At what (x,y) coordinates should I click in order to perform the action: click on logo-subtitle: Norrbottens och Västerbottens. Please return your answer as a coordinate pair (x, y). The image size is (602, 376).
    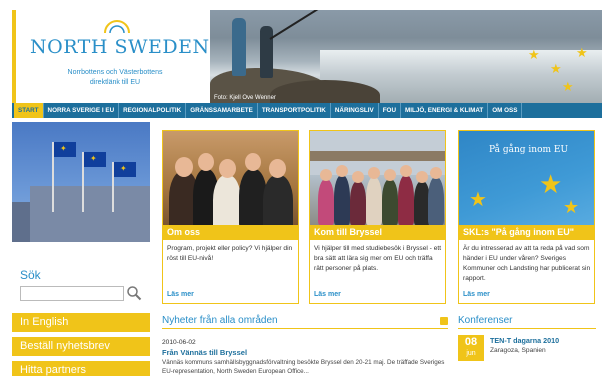
    Looking at the image, I should click on (115, 72).